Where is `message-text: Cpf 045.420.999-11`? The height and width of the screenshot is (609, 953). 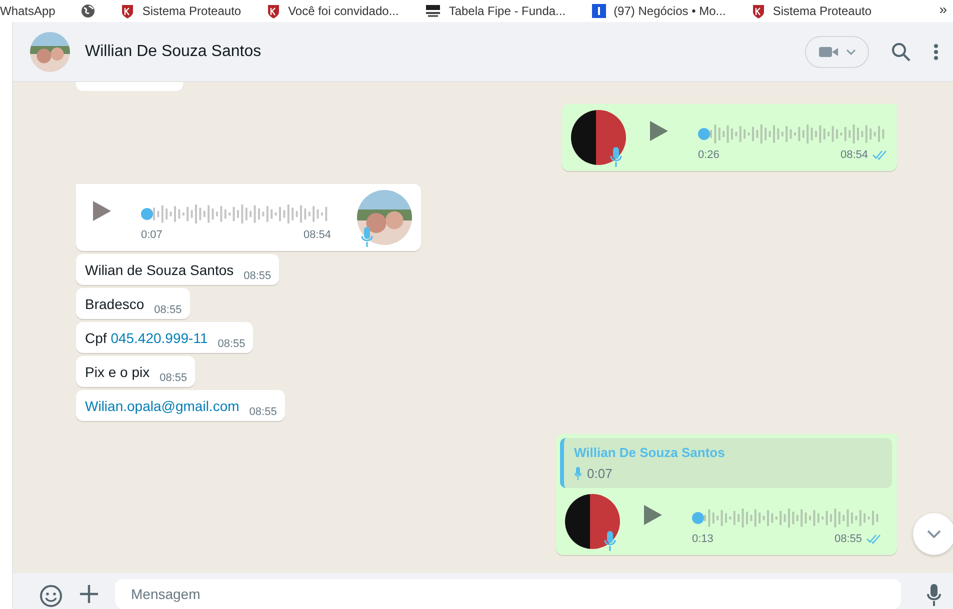 message-text: Cpf 045.420.999-11 is located at coordinates (146, 338).